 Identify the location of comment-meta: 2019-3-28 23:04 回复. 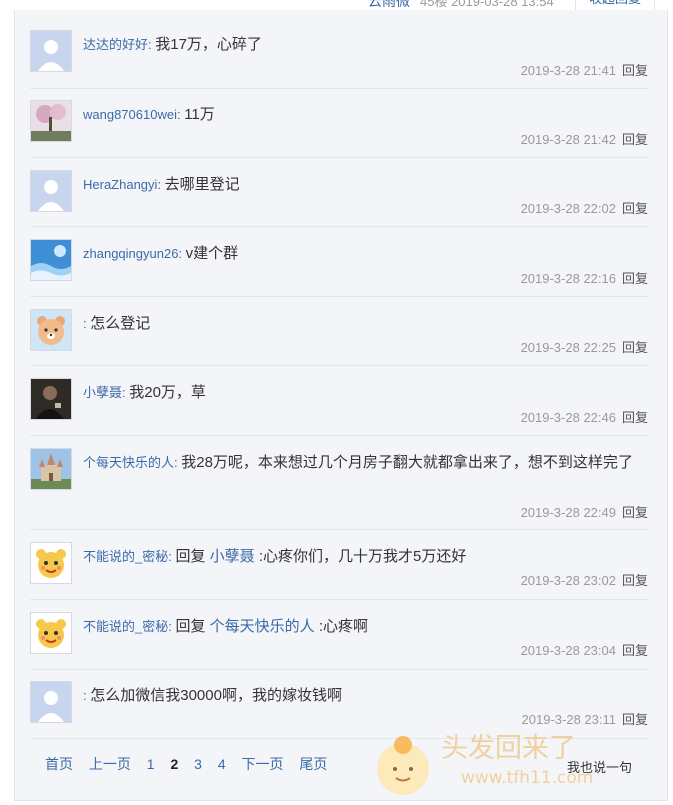
(584, 649).